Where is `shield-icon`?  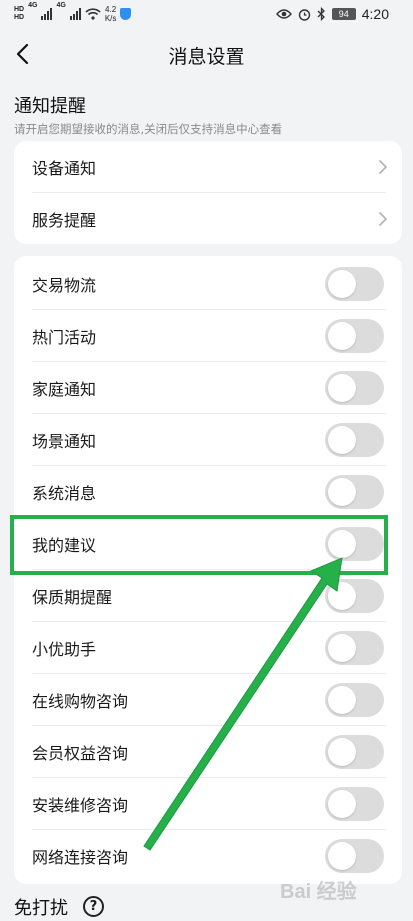
shield-icon is located at coordinates (126, 14).